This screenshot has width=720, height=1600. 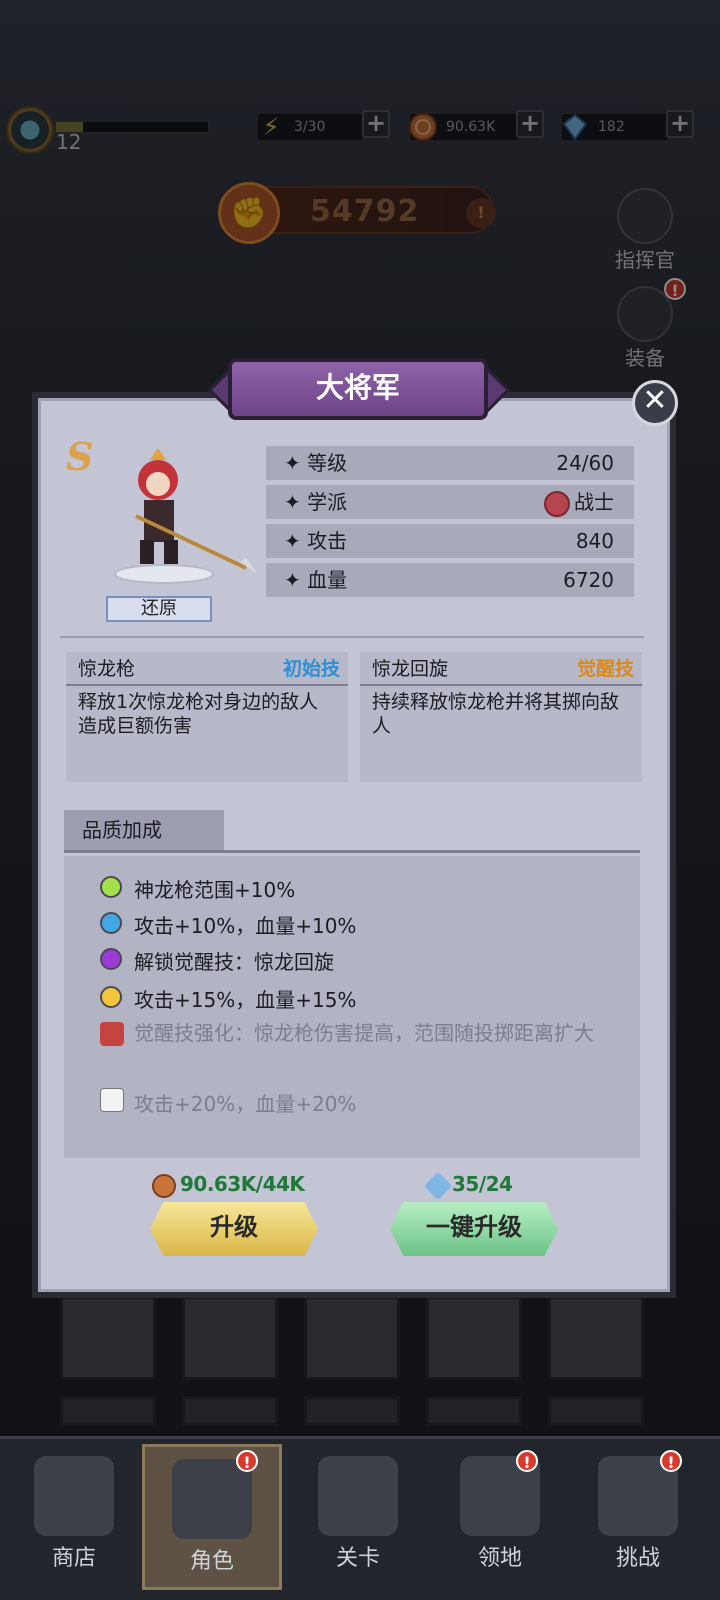 What do you see at coordinates (594, 502) in the screenshot?
I see `stat-value: 战士` at bounding box center [594, 502].